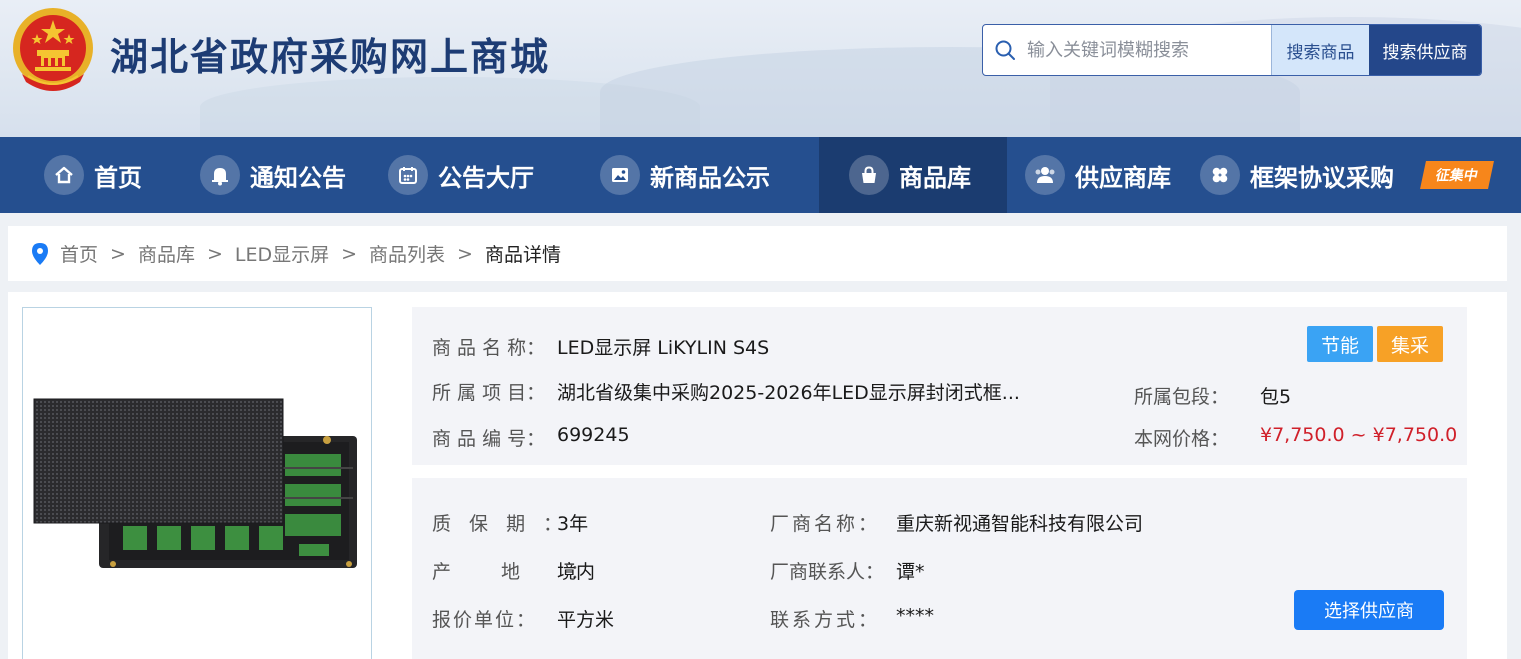 Image resolution: width=1521 pixels, height=659 pixels. What do you see at coordinates (407, 253) in the screenshot?
I see `breadcrumb-product-list: 商品列表` at bounding box center [407, 253].